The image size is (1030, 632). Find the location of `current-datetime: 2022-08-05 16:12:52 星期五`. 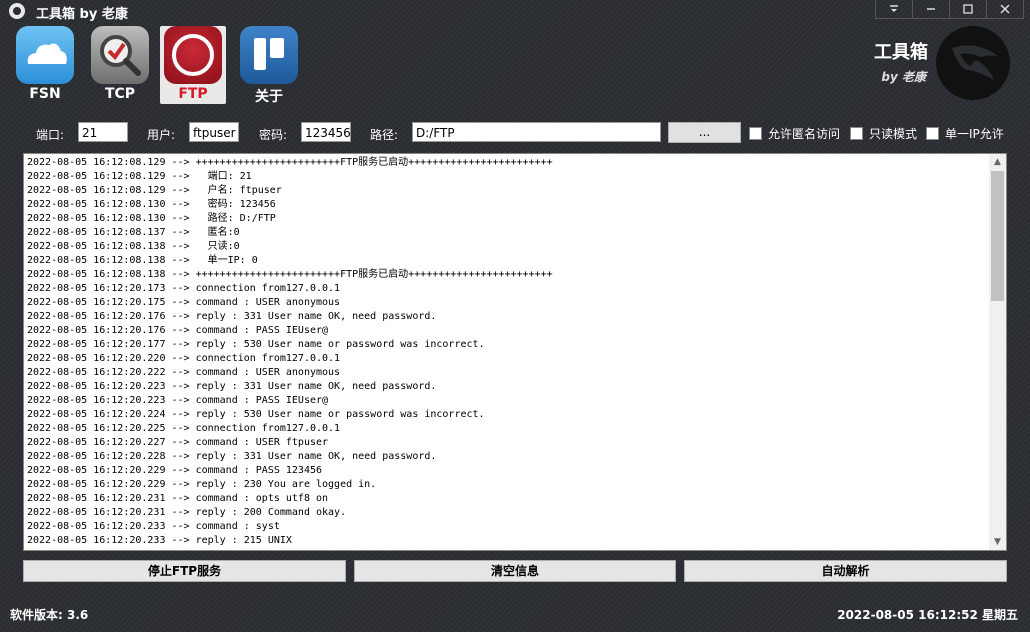

current-datetime: 2022-08-05 16:12:52 星期五 is located at coordinates (927, 615).